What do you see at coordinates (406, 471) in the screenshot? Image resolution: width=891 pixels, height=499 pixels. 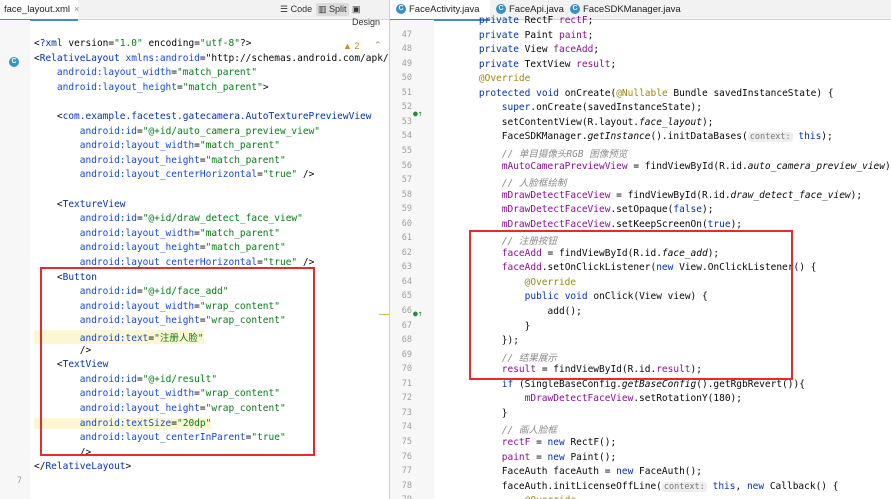 I see `line-number: 77` at bounding box center [406, 471].